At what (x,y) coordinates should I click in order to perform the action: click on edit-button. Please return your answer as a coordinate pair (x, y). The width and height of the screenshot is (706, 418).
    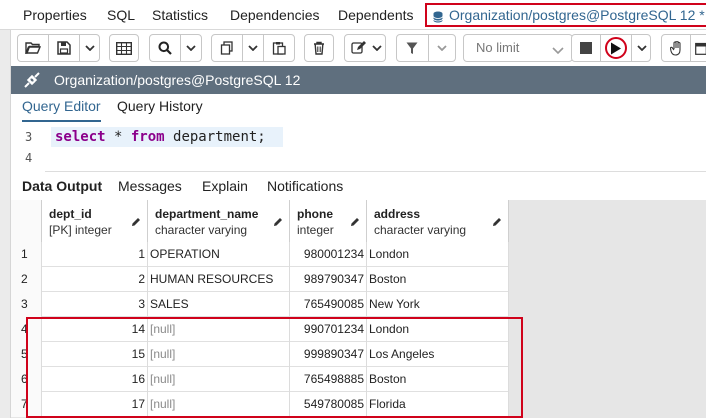
    Looking at the image, I should click on (365, 48).